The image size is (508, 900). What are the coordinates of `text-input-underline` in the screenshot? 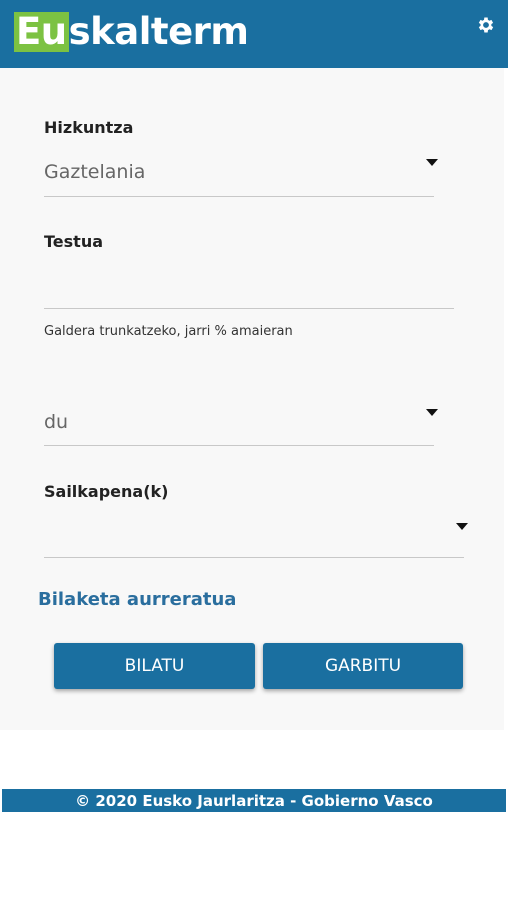 It's located at (249, 308).